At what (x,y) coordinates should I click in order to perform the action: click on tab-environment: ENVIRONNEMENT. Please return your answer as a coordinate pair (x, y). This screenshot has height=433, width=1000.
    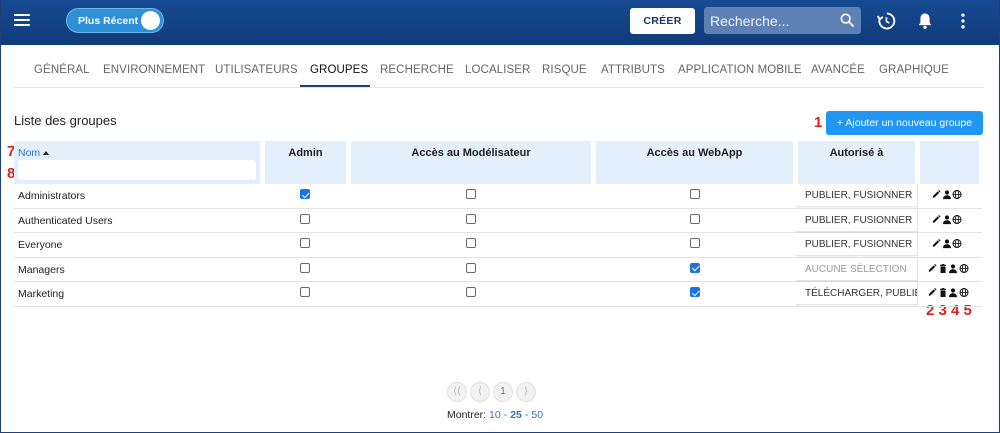
    Looking at the image, I should click on (154, 70).